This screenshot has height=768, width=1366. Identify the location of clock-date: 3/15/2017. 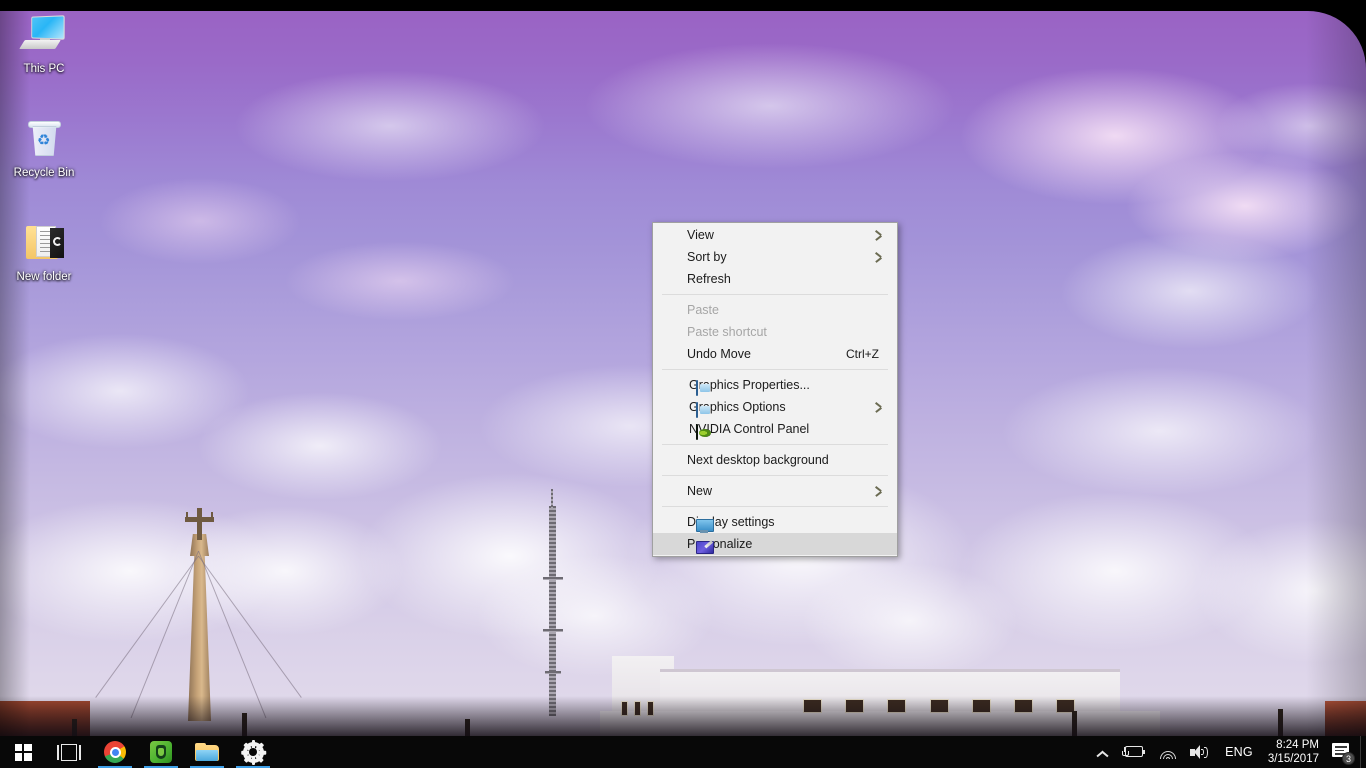
(1293, 759).